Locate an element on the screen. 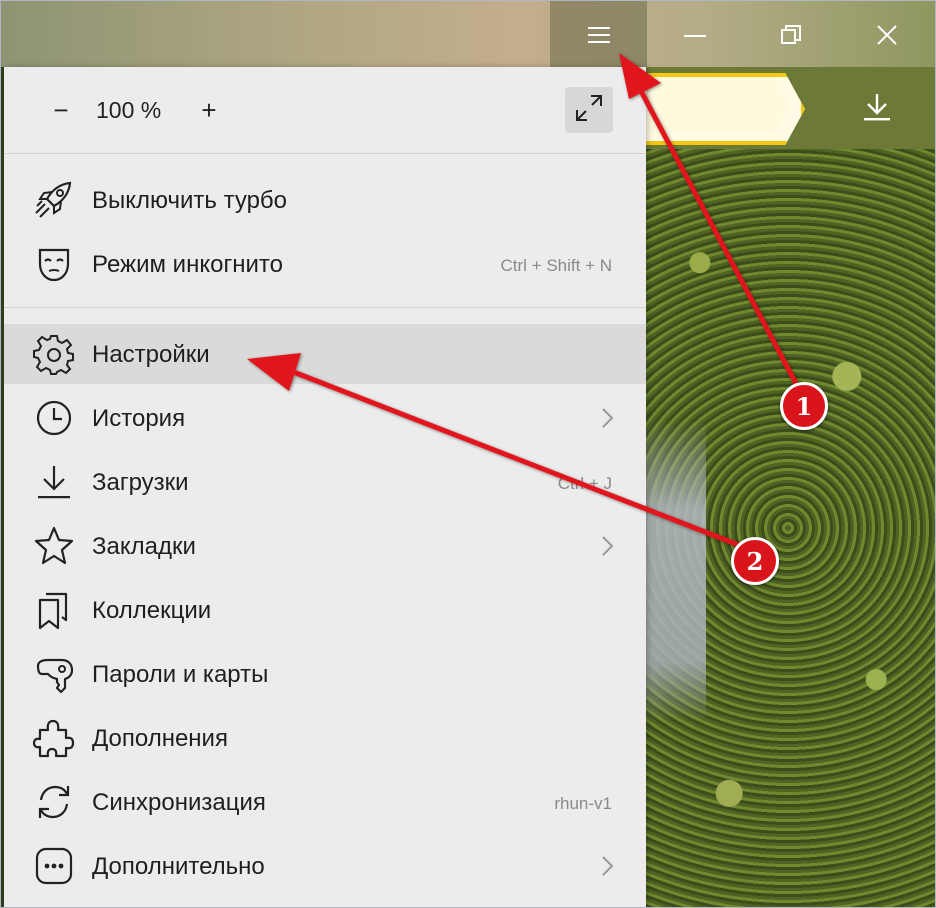  hamburger-icon is located at coordinates (599, 35).